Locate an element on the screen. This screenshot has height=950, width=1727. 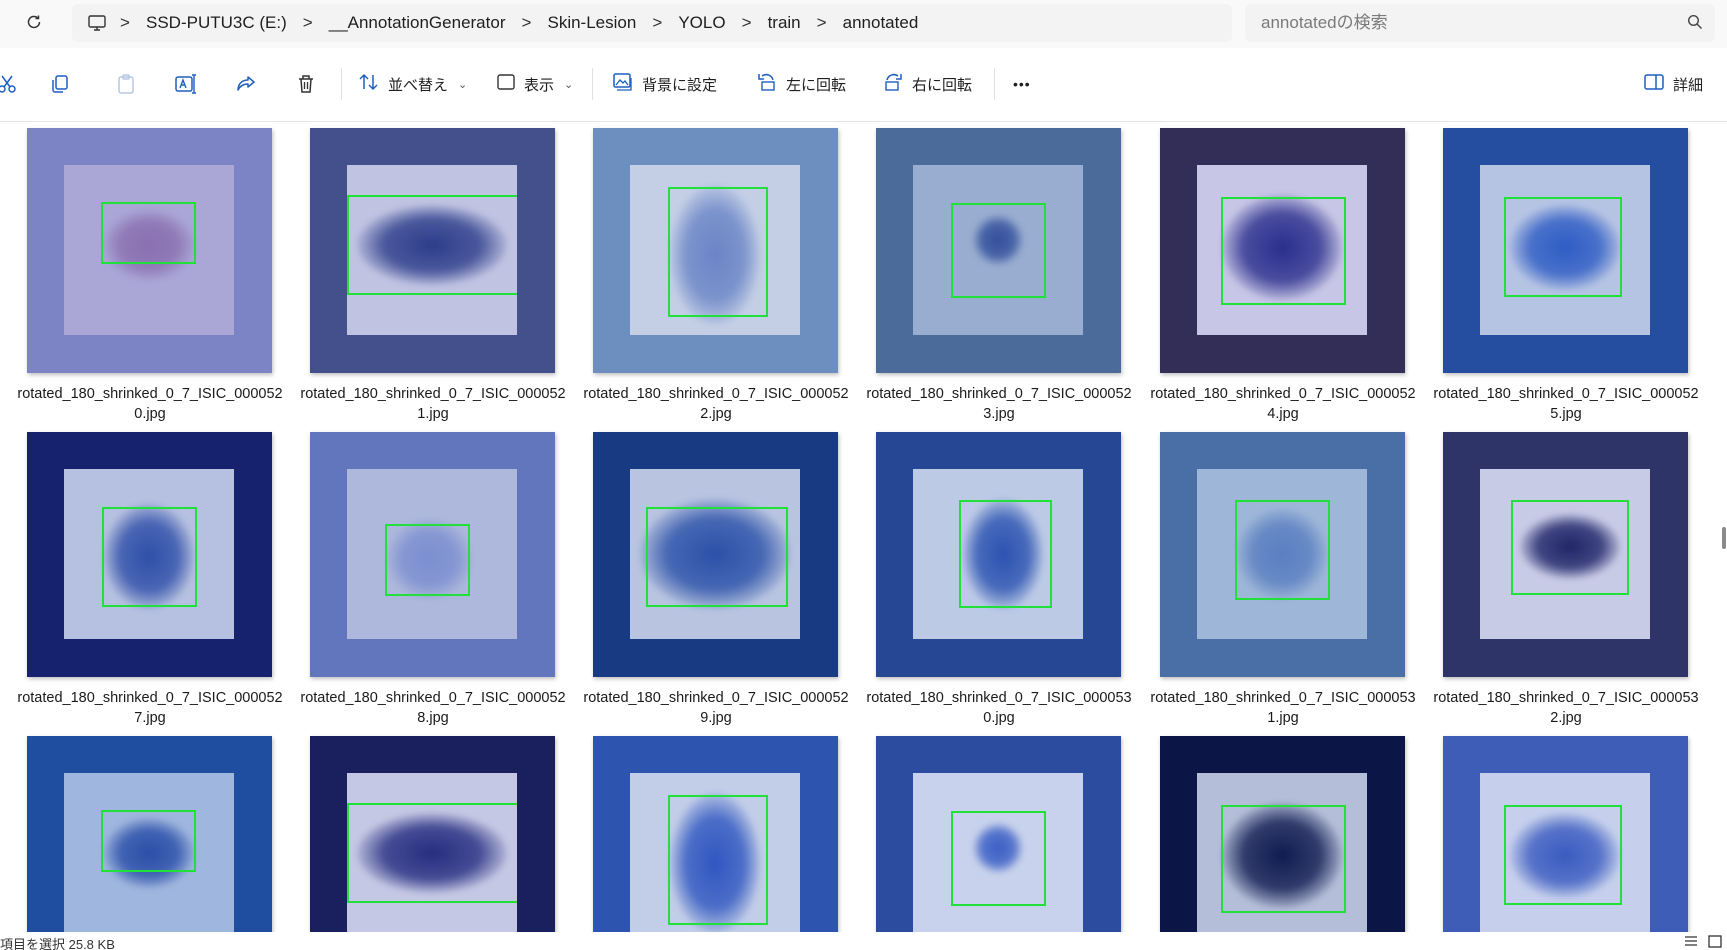
share-icon is located at coordinates (246, 84).